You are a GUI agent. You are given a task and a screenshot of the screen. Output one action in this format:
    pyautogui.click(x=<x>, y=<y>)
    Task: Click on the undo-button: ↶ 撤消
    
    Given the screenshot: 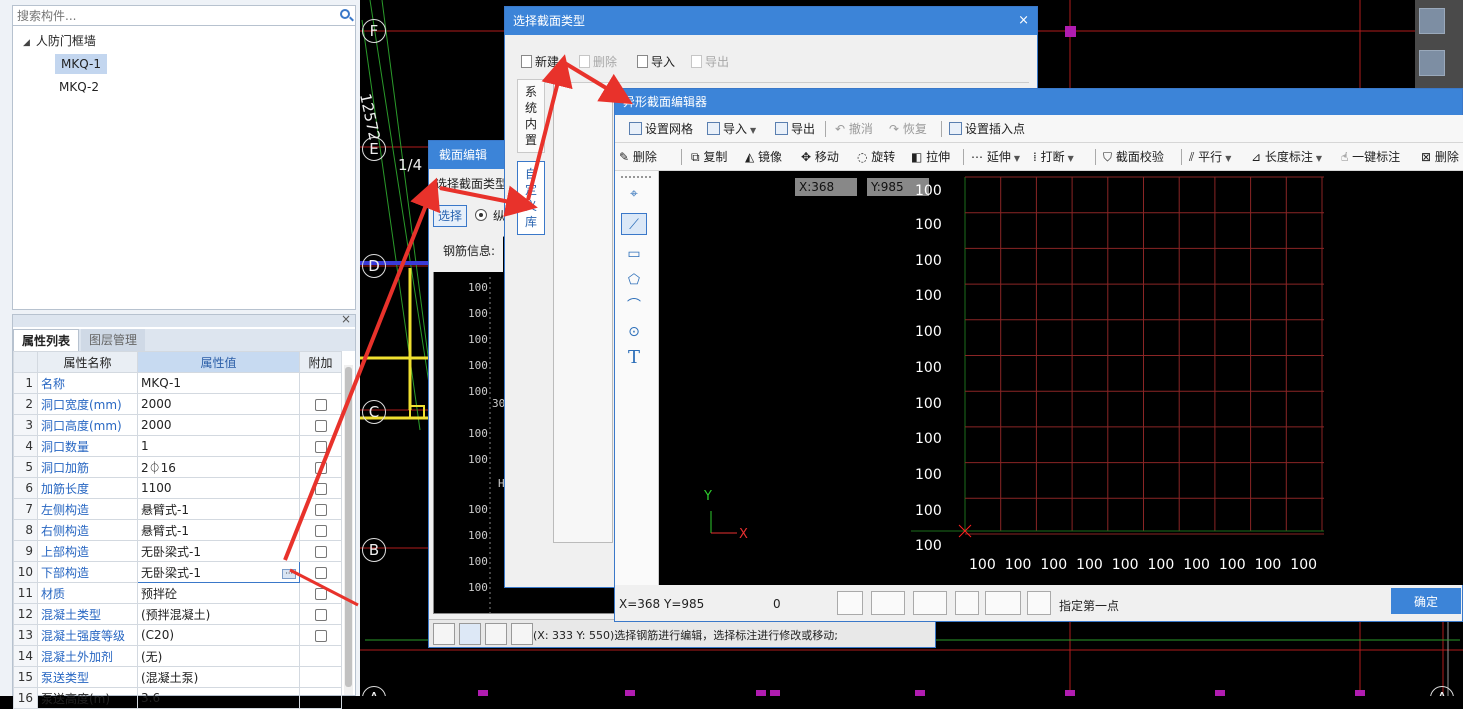 What is the action you would take?
    pyautogui.click(x=854, y=129)
    